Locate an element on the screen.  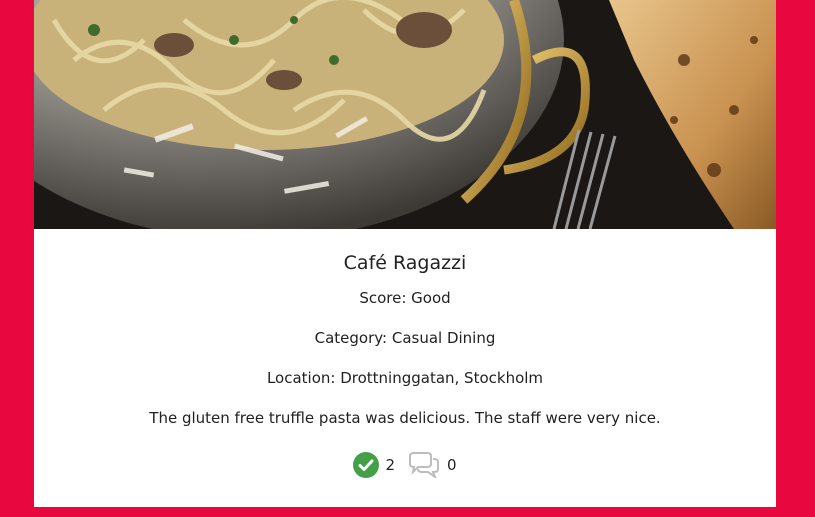
restaurant-name: Café Ragazzi is located at coordinates (405, 263).